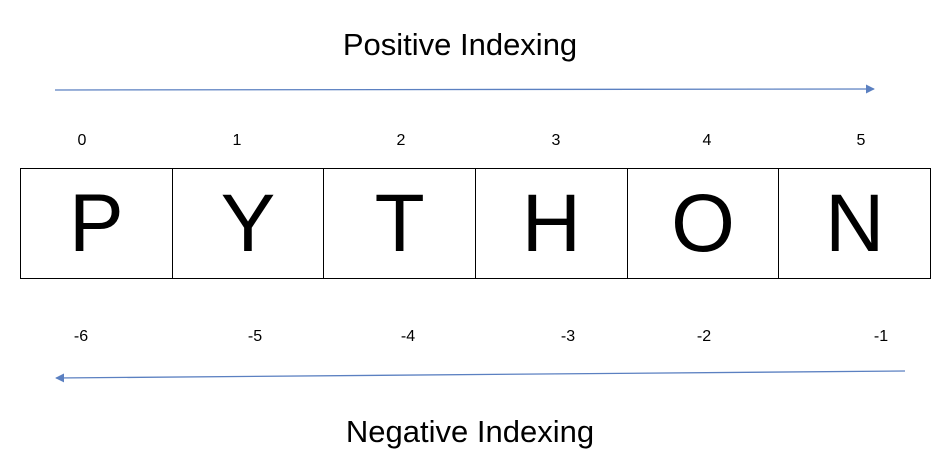  What do you see at coordinates (552, 223) in the screenshot?
I see `letter-cell: H` at bounding box center [552, 223].